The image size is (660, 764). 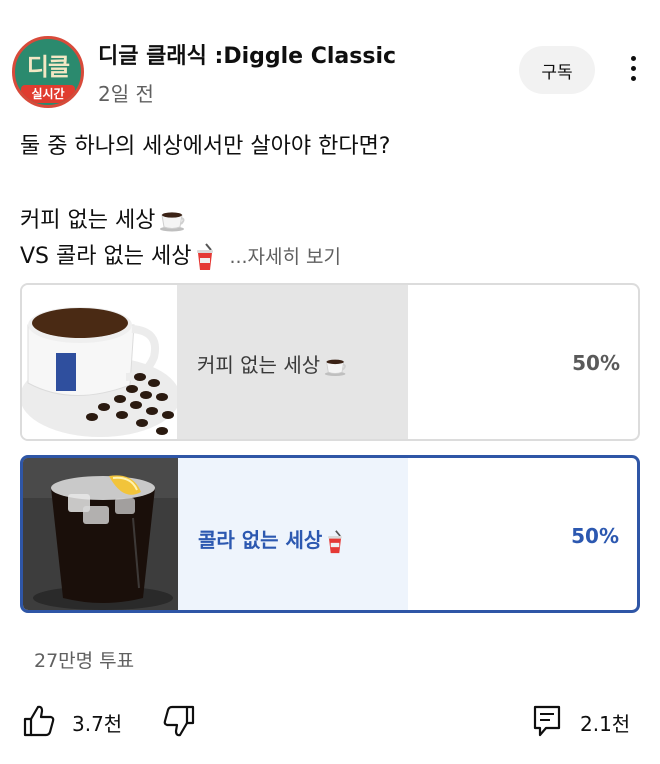 I want to click on read-more-link: ...자세히 보기, so click(x=285, y=257).